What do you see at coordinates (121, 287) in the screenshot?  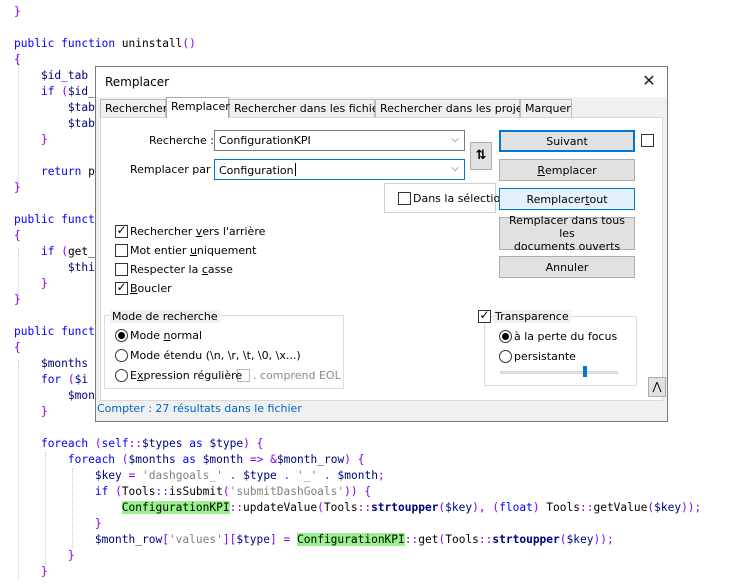 I see `wrap-around-checkbox: ✓` at bounding box center [121, 287].